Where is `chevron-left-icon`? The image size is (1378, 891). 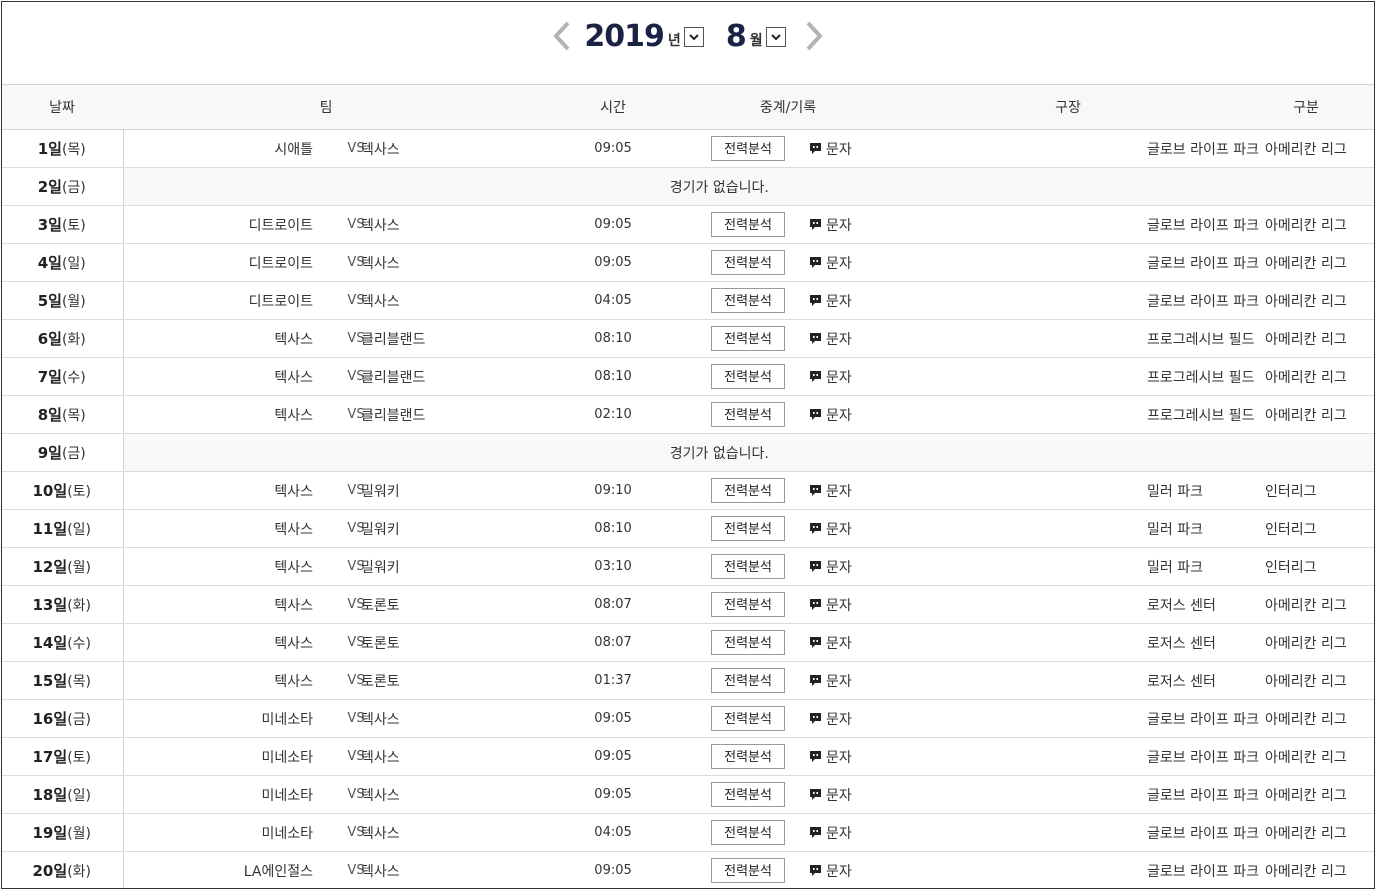 chevron-left-icon is located at coordinates (561, 36).